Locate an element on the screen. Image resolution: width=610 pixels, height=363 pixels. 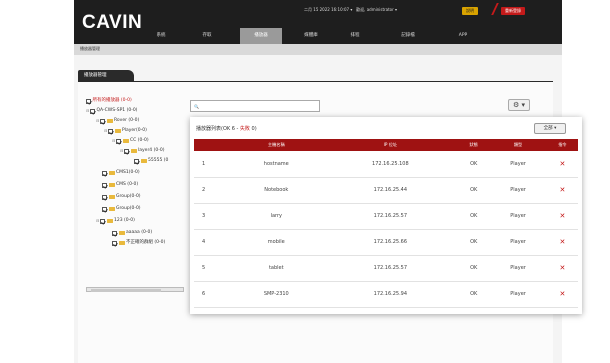
nav-system: 系統 is located at coordinates (161, 36).